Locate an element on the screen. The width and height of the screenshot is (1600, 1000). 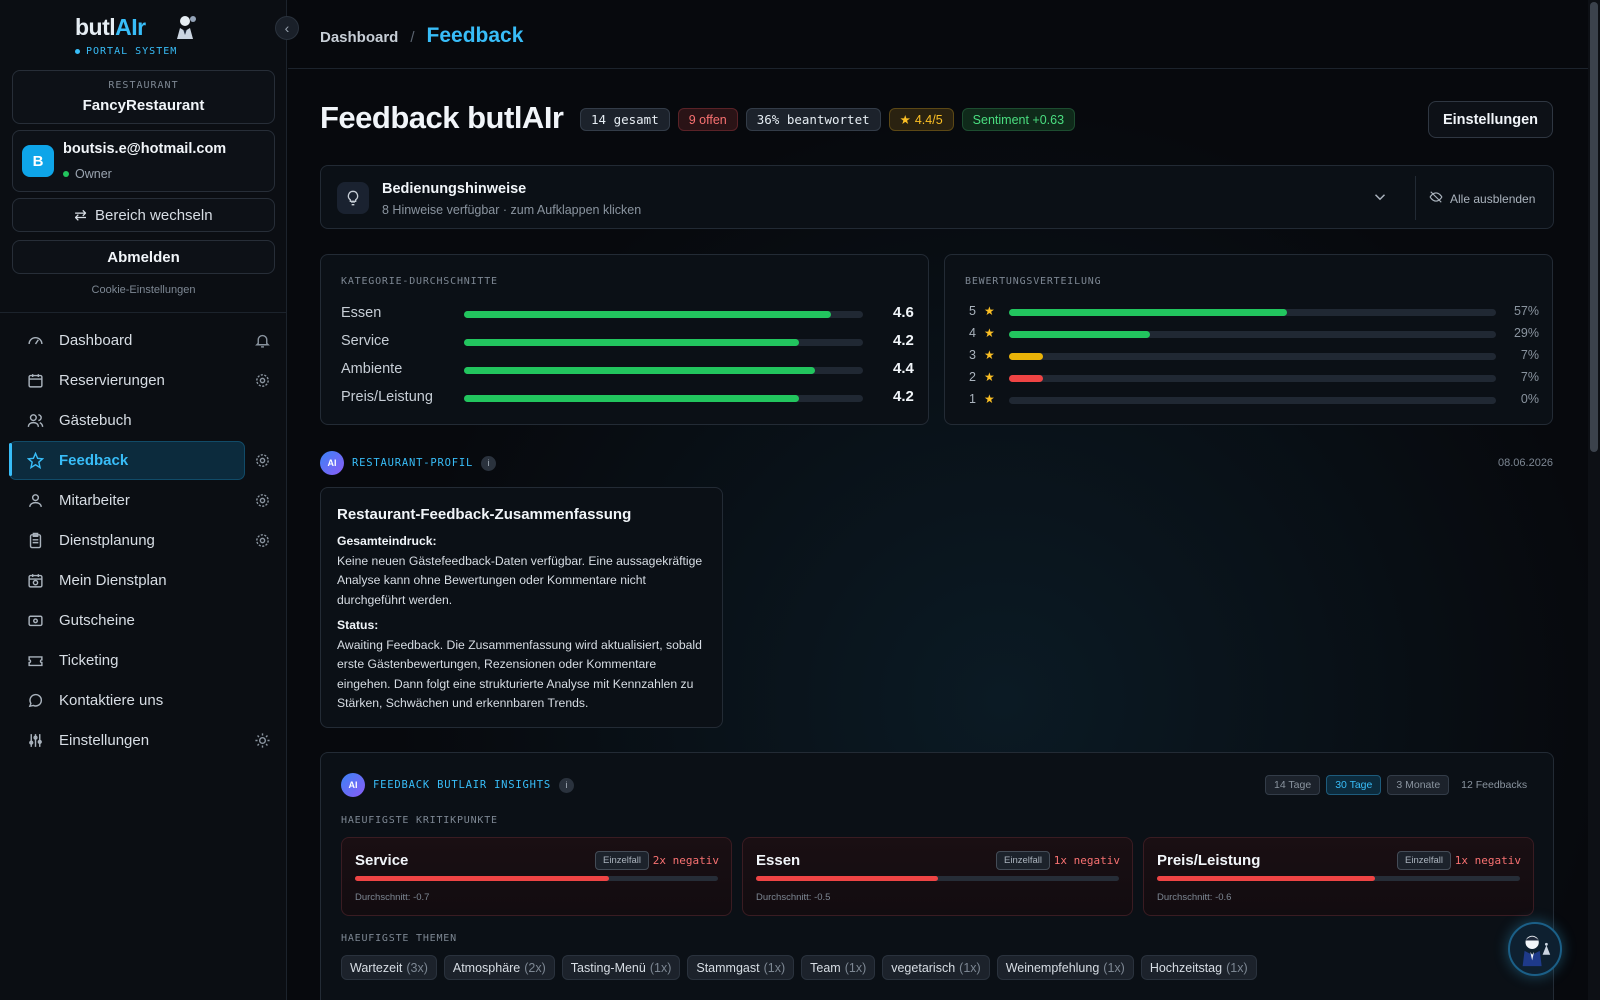
sidebar-item-feedback: Feedback is located at coordinates (143, 460).